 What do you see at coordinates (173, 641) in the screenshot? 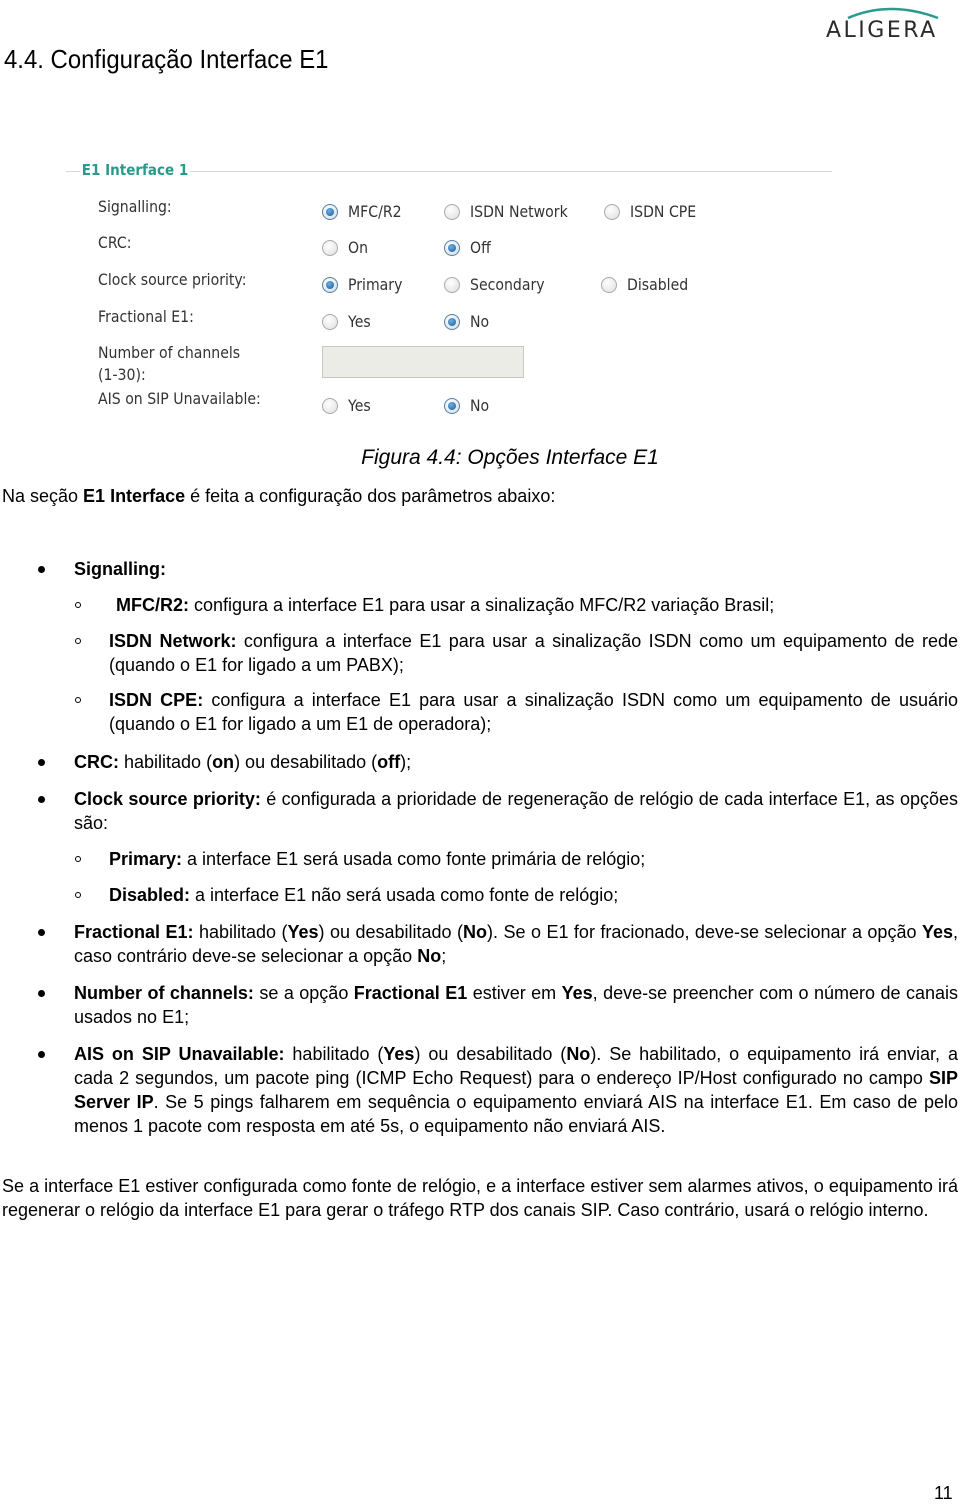
I see `bold-term: ISDN Network:` at bounding box center [173, 641].